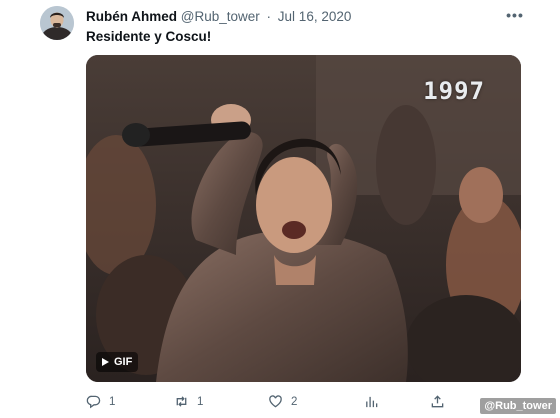  I want to click on reply-icon, so click(93, 402).